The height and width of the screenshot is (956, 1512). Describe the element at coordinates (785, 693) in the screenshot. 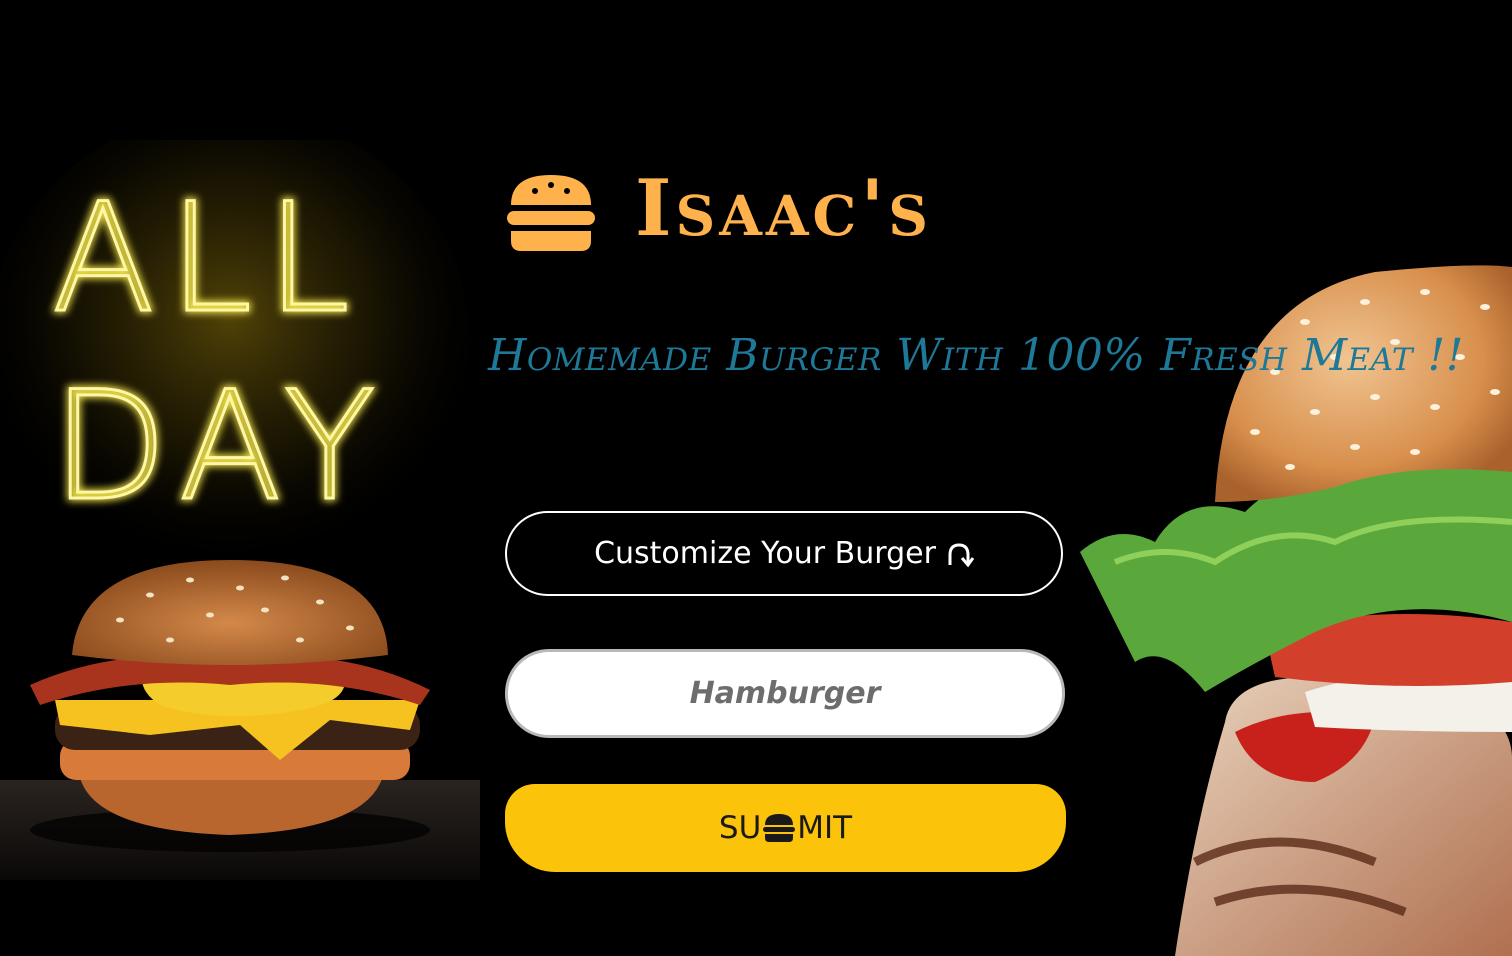

I see `burger-name-input` at that location.